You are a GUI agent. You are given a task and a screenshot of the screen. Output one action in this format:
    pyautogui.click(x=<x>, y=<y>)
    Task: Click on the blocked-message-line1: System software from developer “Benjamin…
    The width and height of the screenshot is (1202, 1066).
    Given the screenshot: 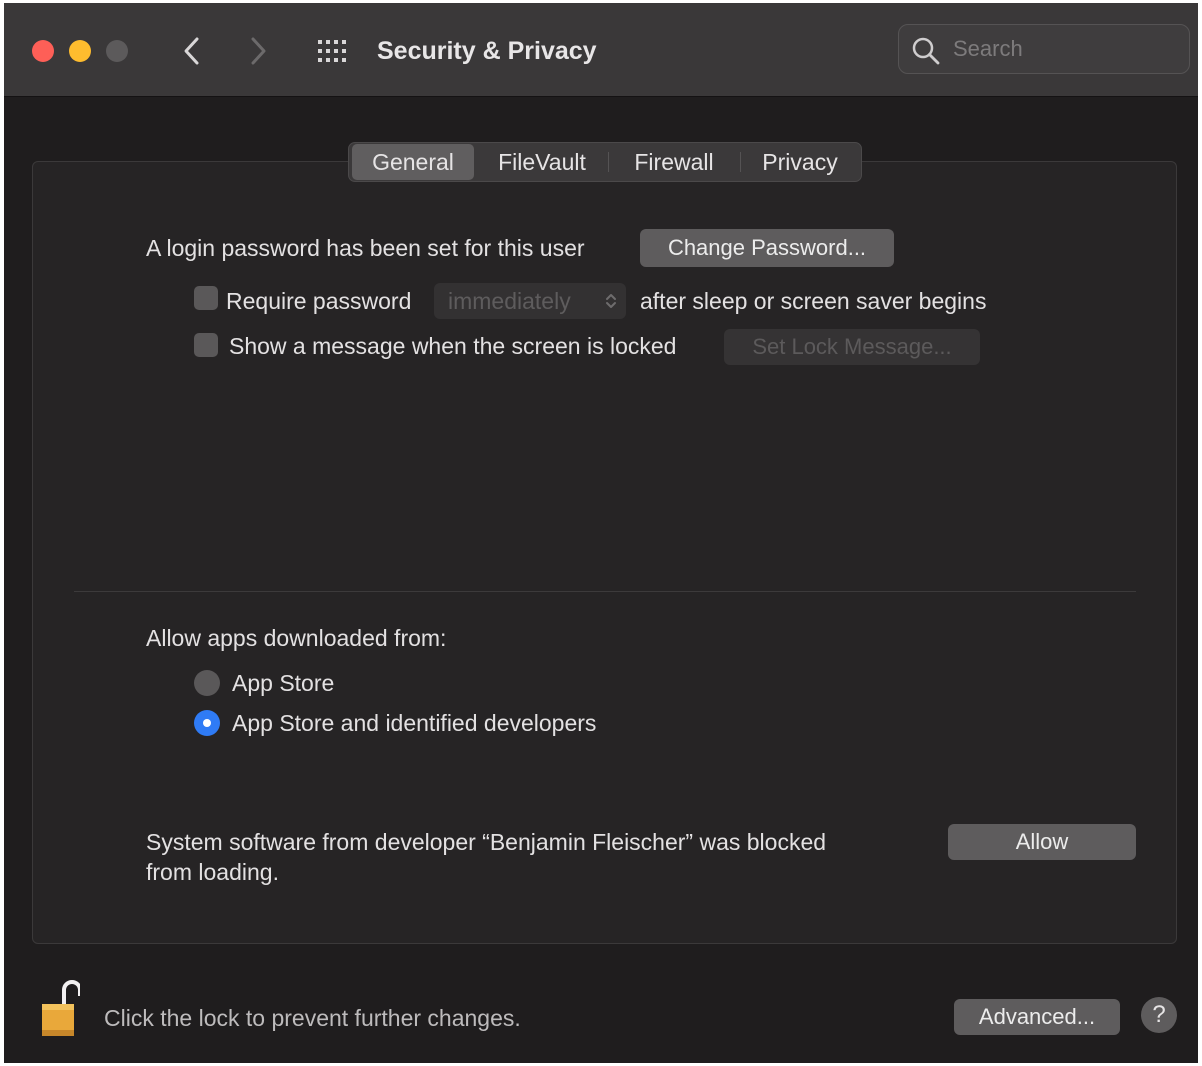 What is the action you would take?
    pyautogui.click(x=486, y=842)
    